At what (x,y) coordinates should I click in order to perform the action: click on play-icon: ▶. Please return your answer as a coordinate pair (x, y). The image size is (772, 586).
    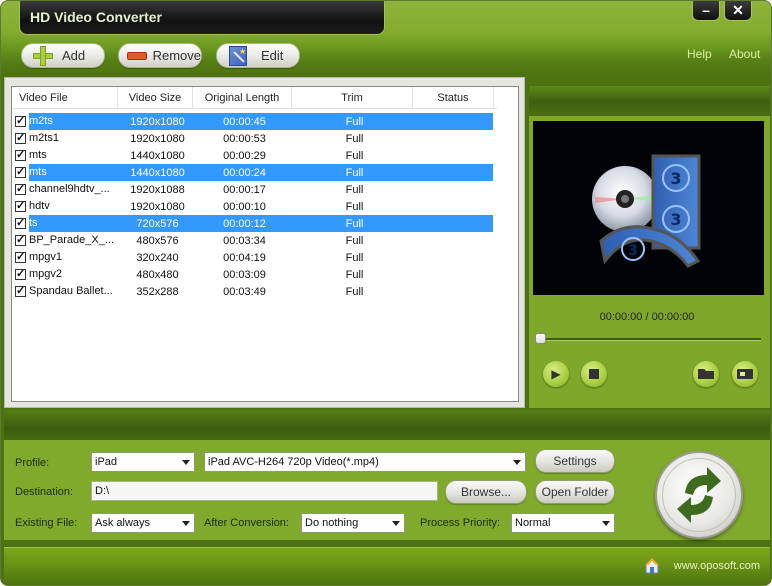
    Looking at the image, I should click on (556, 374).